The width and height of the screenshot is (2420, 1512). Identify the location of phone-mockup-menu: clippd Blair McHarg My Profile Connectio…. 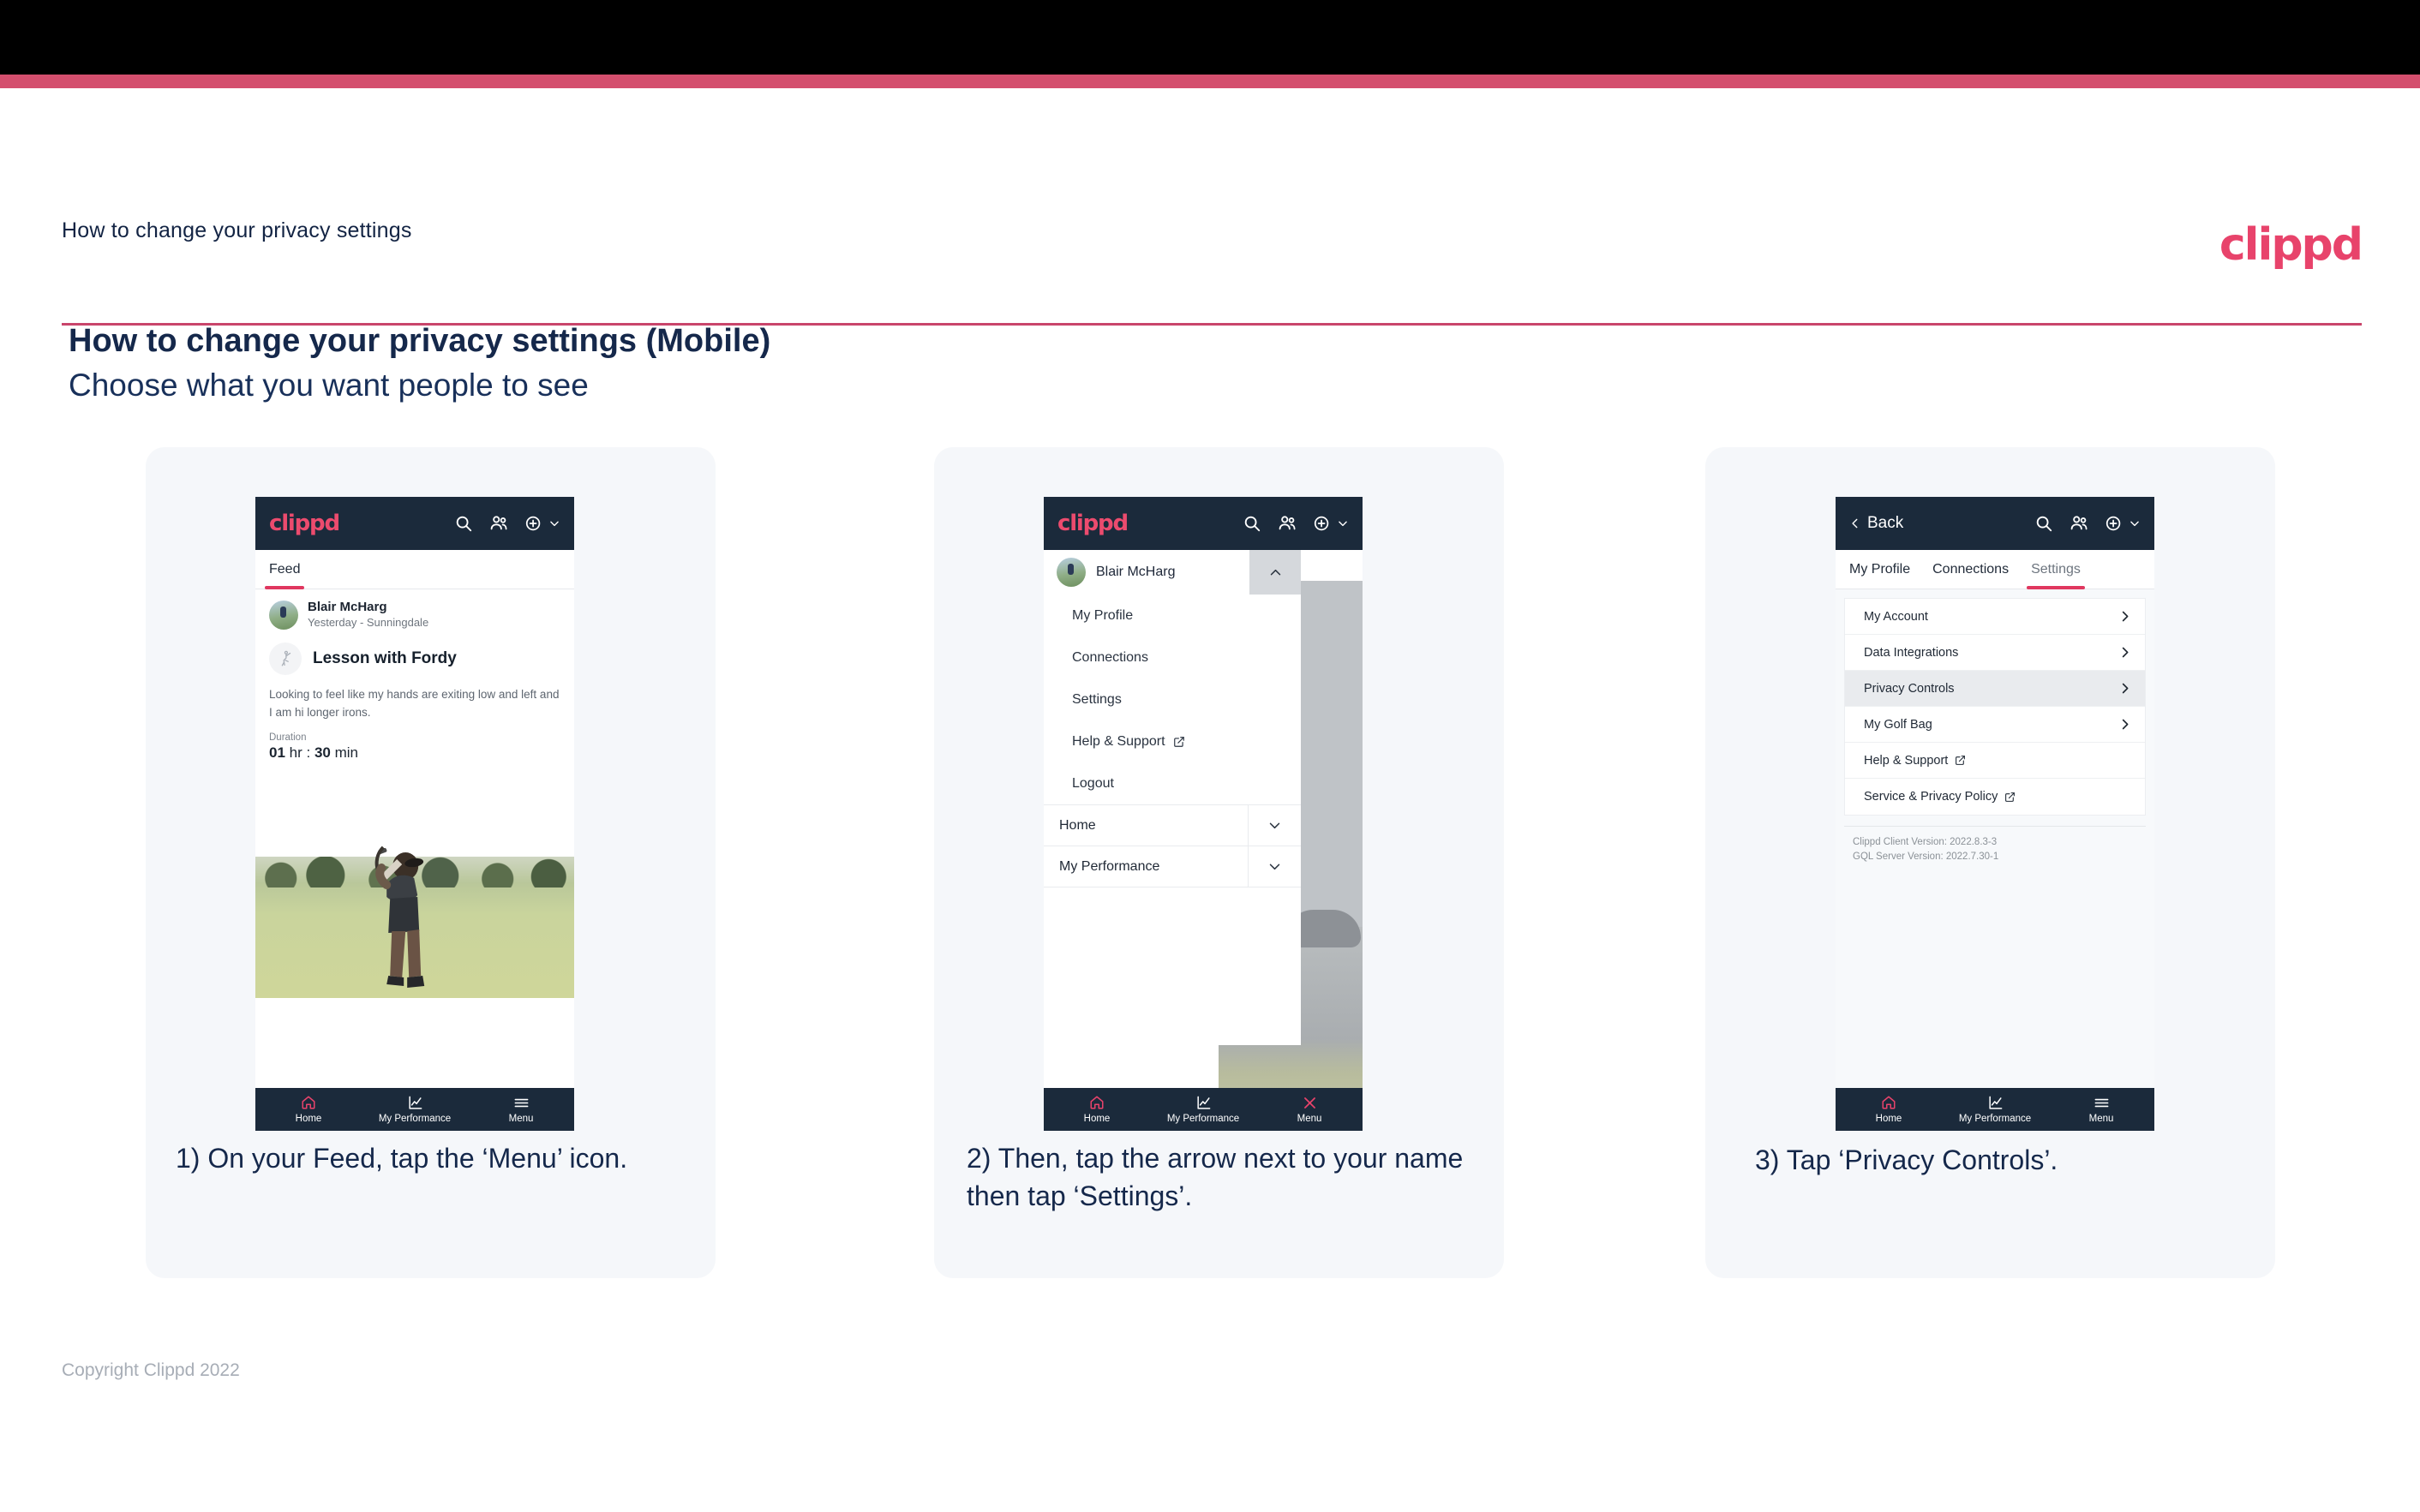
(1203, 814).